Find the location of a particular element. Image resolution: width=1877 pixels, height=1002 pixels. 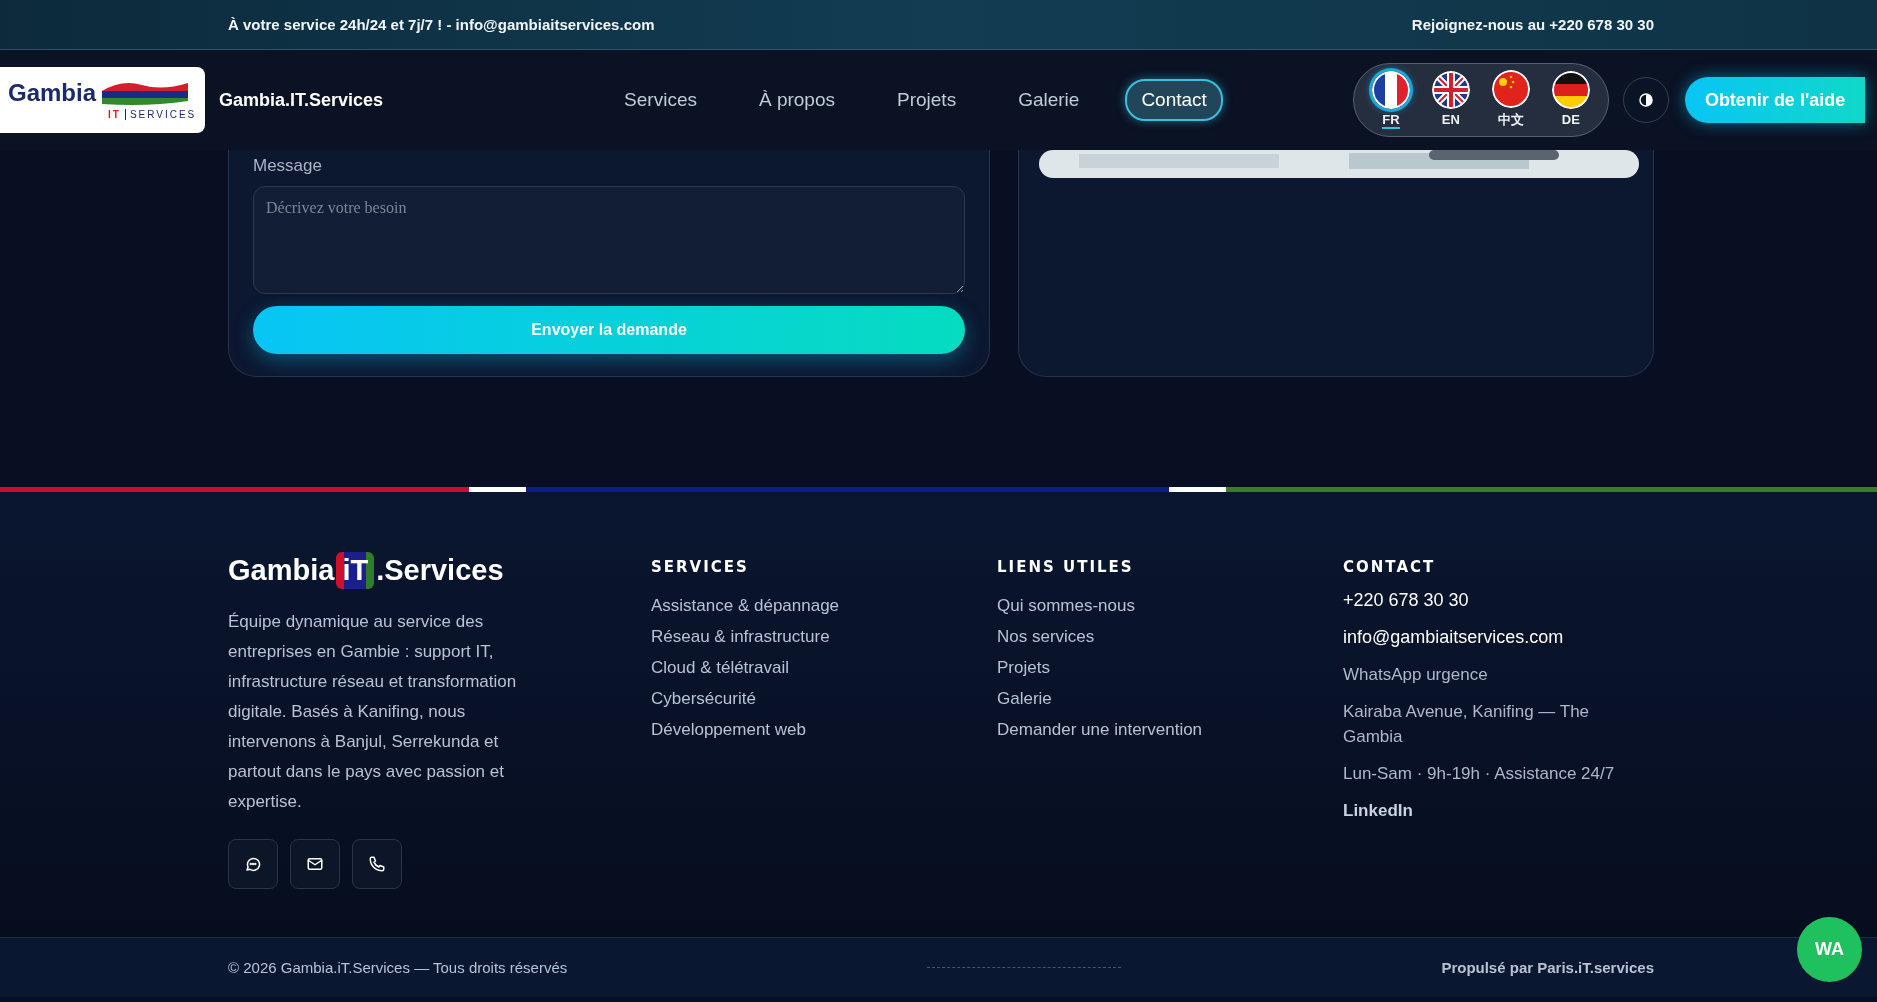

theme-toggle is located at coordinates (1645, 100).